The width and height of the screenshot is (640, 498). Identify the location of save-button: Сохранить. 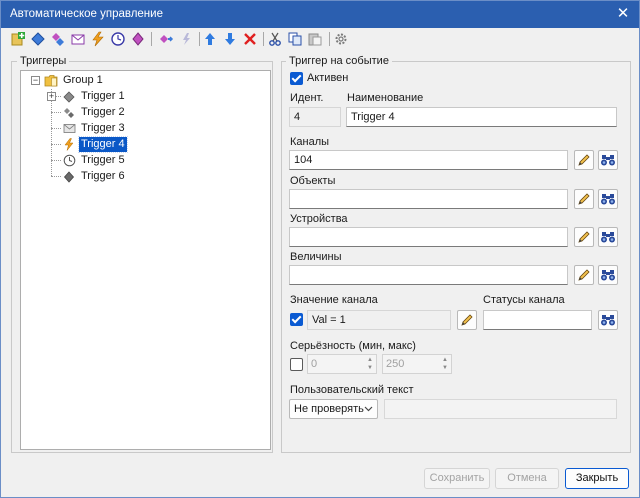
(457, 478).